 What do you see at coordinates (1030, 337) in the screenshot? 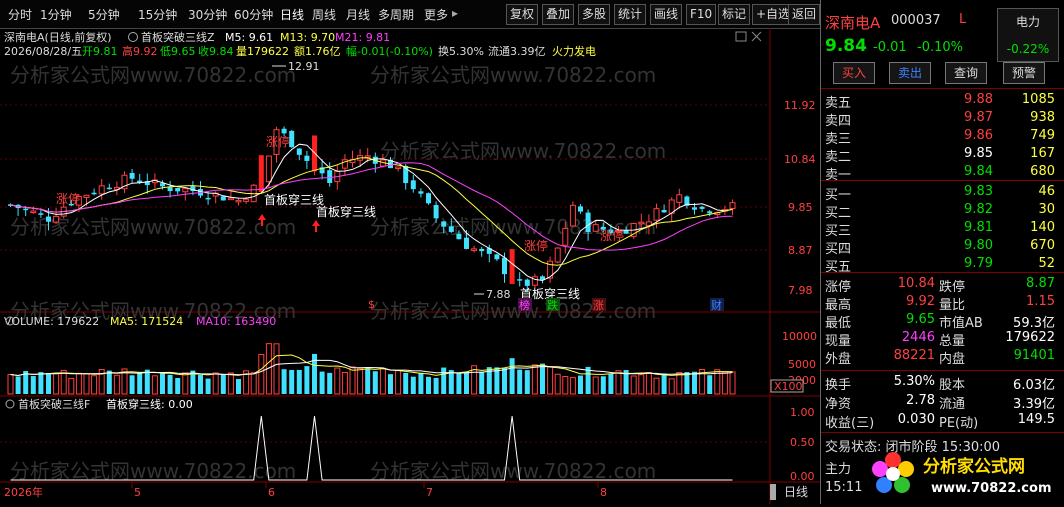
I see `stat-value: 179622` at bounding box center [1030, 337].